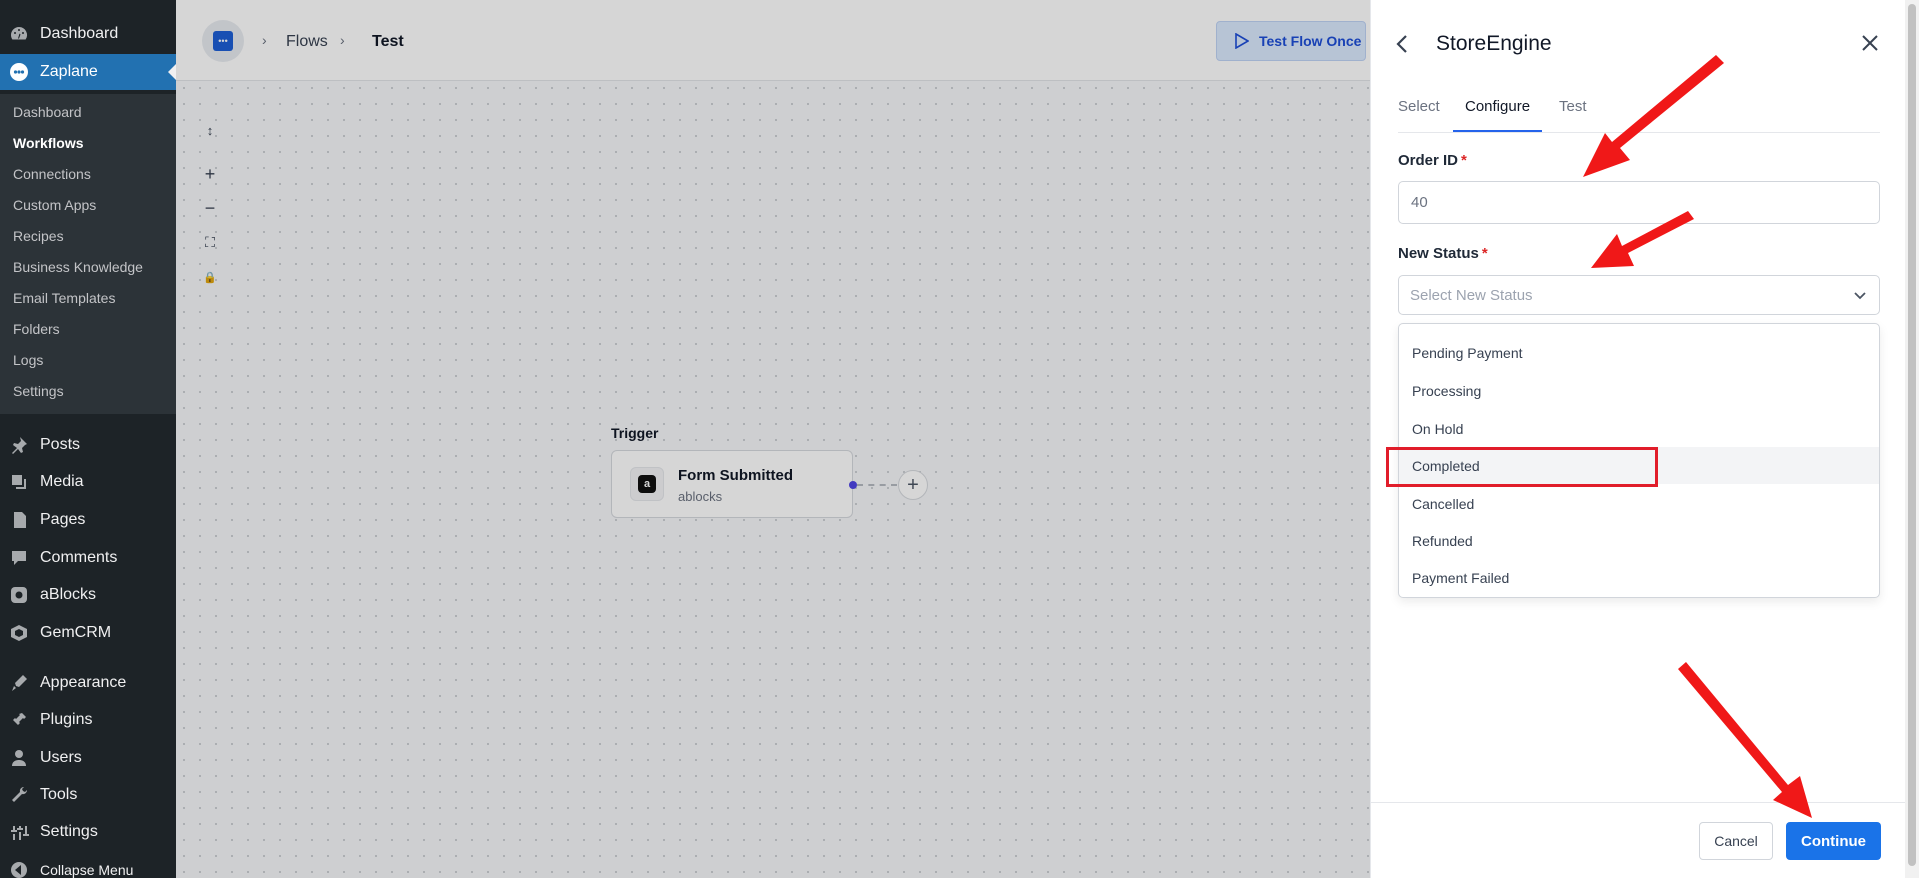 This screenshot has width=1919, height=878. I want to click on order-id-input: 40, so click(1639, 202).